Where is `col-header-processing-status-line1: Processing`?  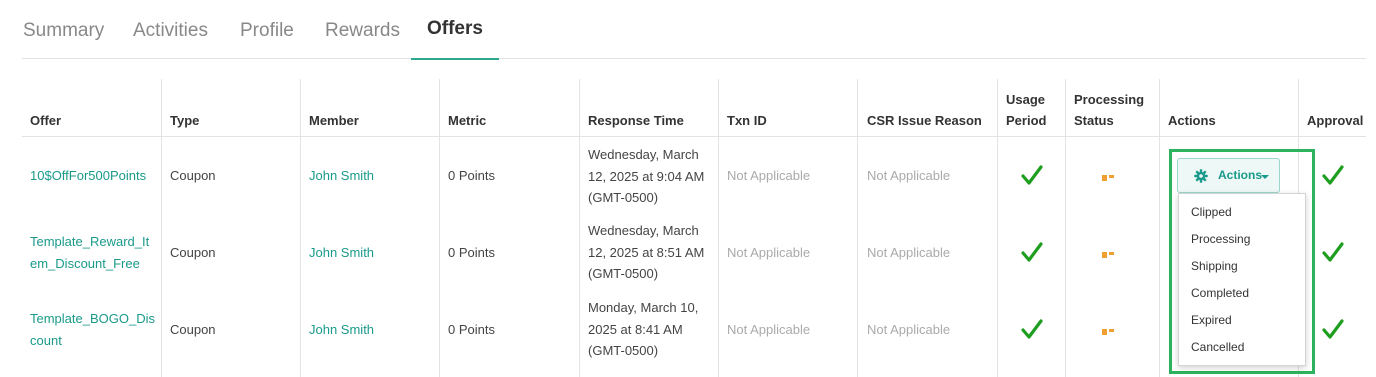
col-header-processing-status-line1: Processing is located at coordinates (1109, 99).